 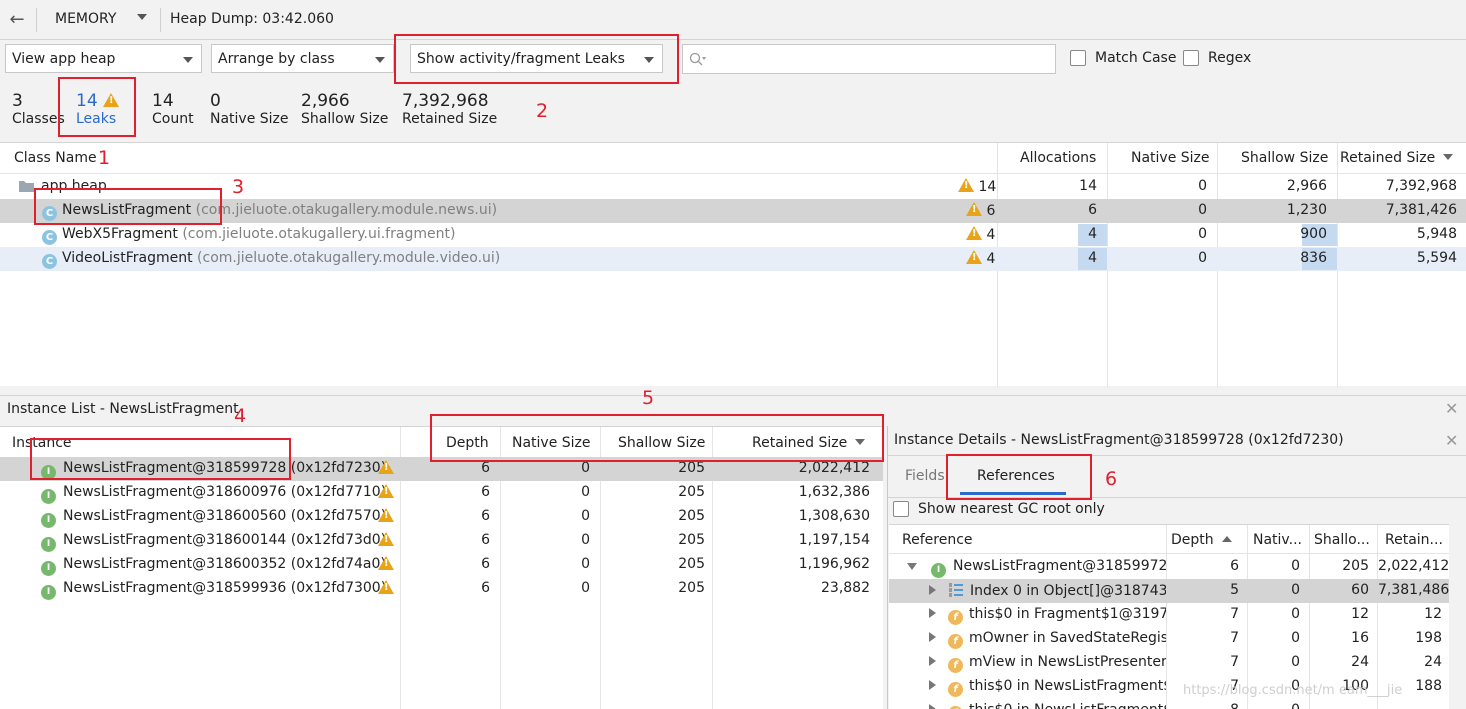 I want to click on sort-ascending-icon, so click(x=1226, y=539).